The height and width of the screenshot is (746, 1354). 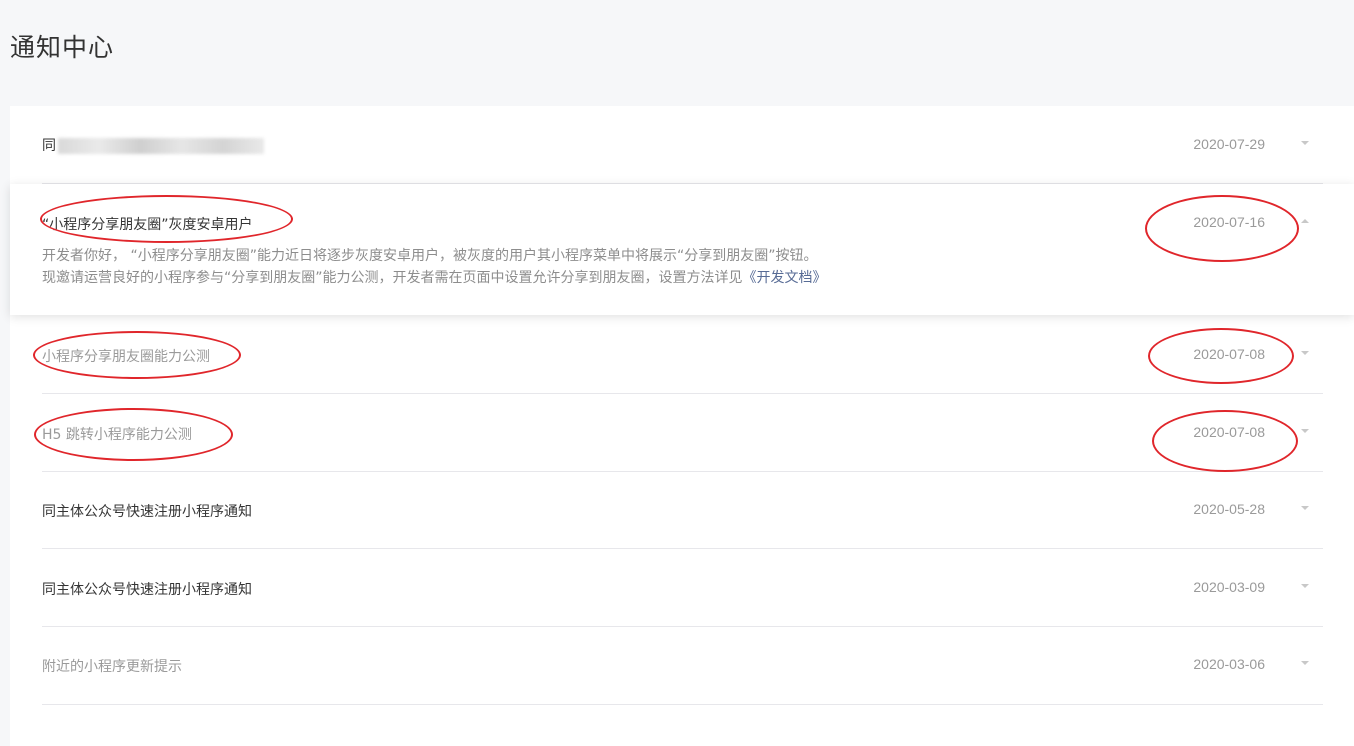 I want to click on notice-item: 小程序分享朋友圈能力公测 2020-07-08, so click(x=682, y=354).